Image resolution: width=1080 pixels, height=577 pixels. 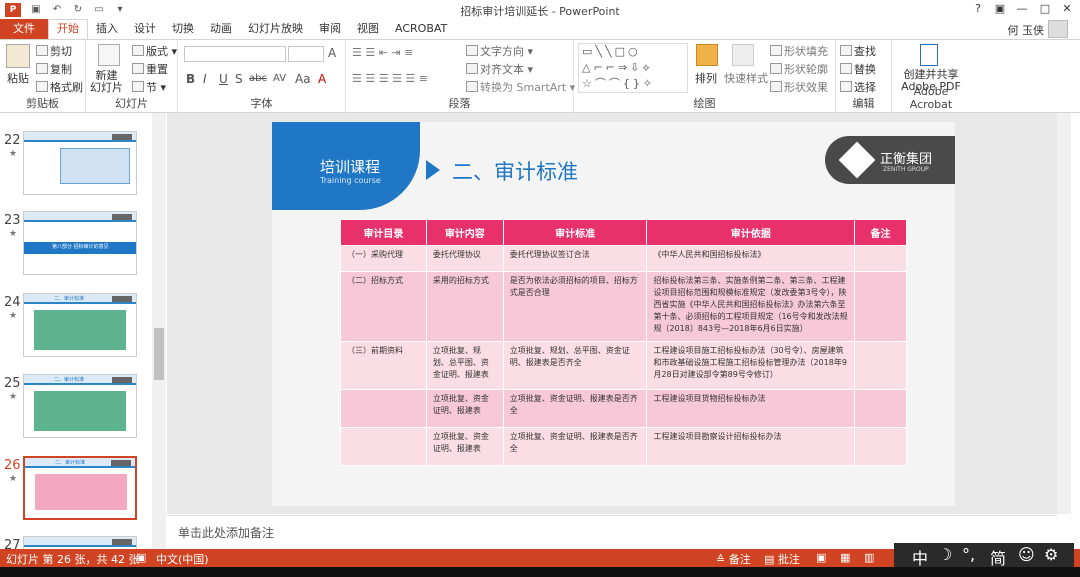 What do you see at coordinates (332, 53) in the screenshot?
I see `grow-font-icon: A` at bounding box center [332, 53].